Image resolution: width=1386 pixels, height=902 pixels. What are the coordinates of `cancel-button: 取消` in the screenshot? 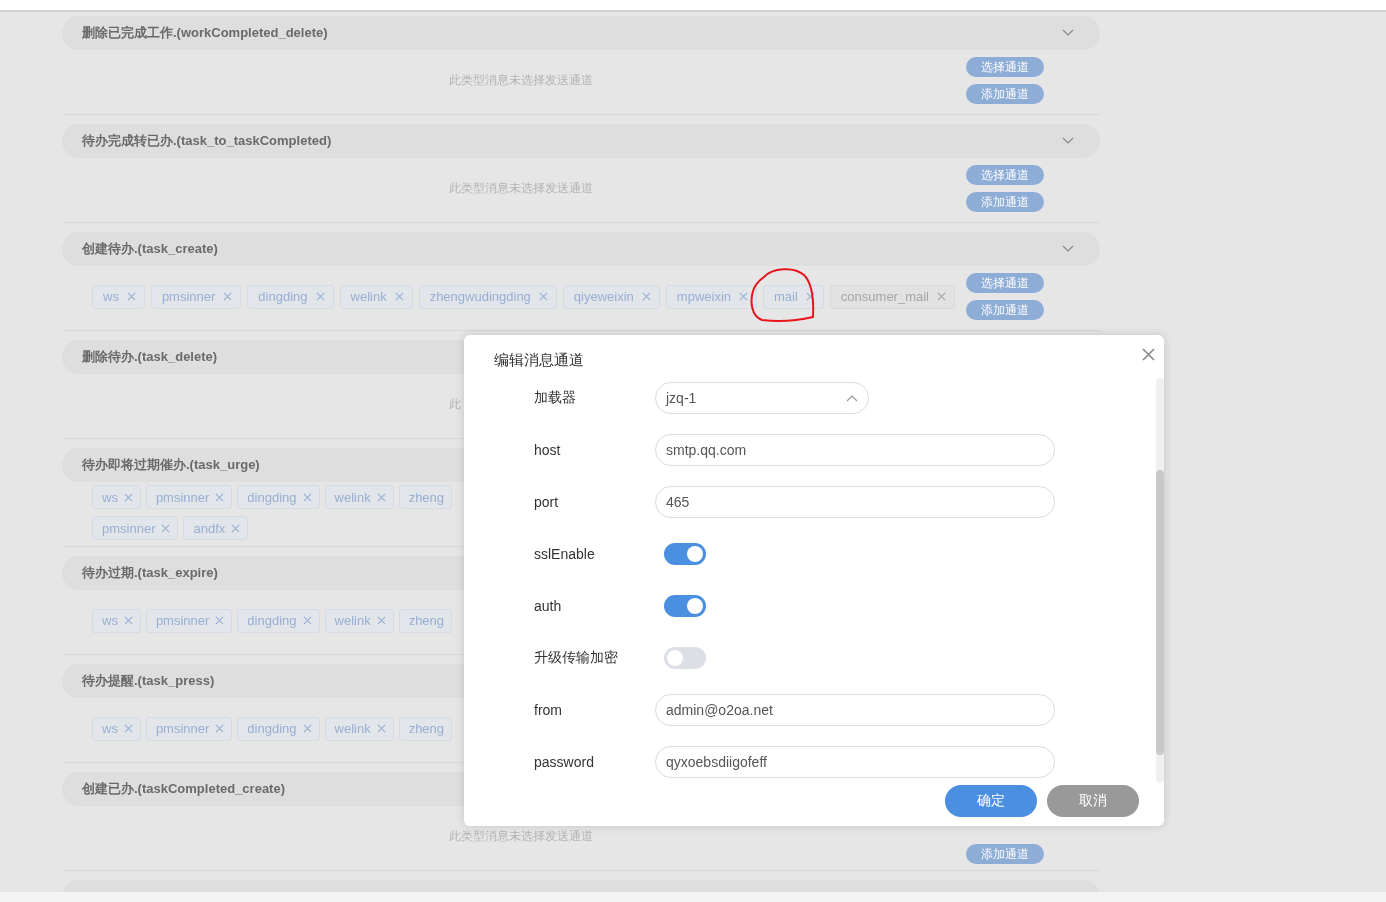 It's located at (1093, 801).